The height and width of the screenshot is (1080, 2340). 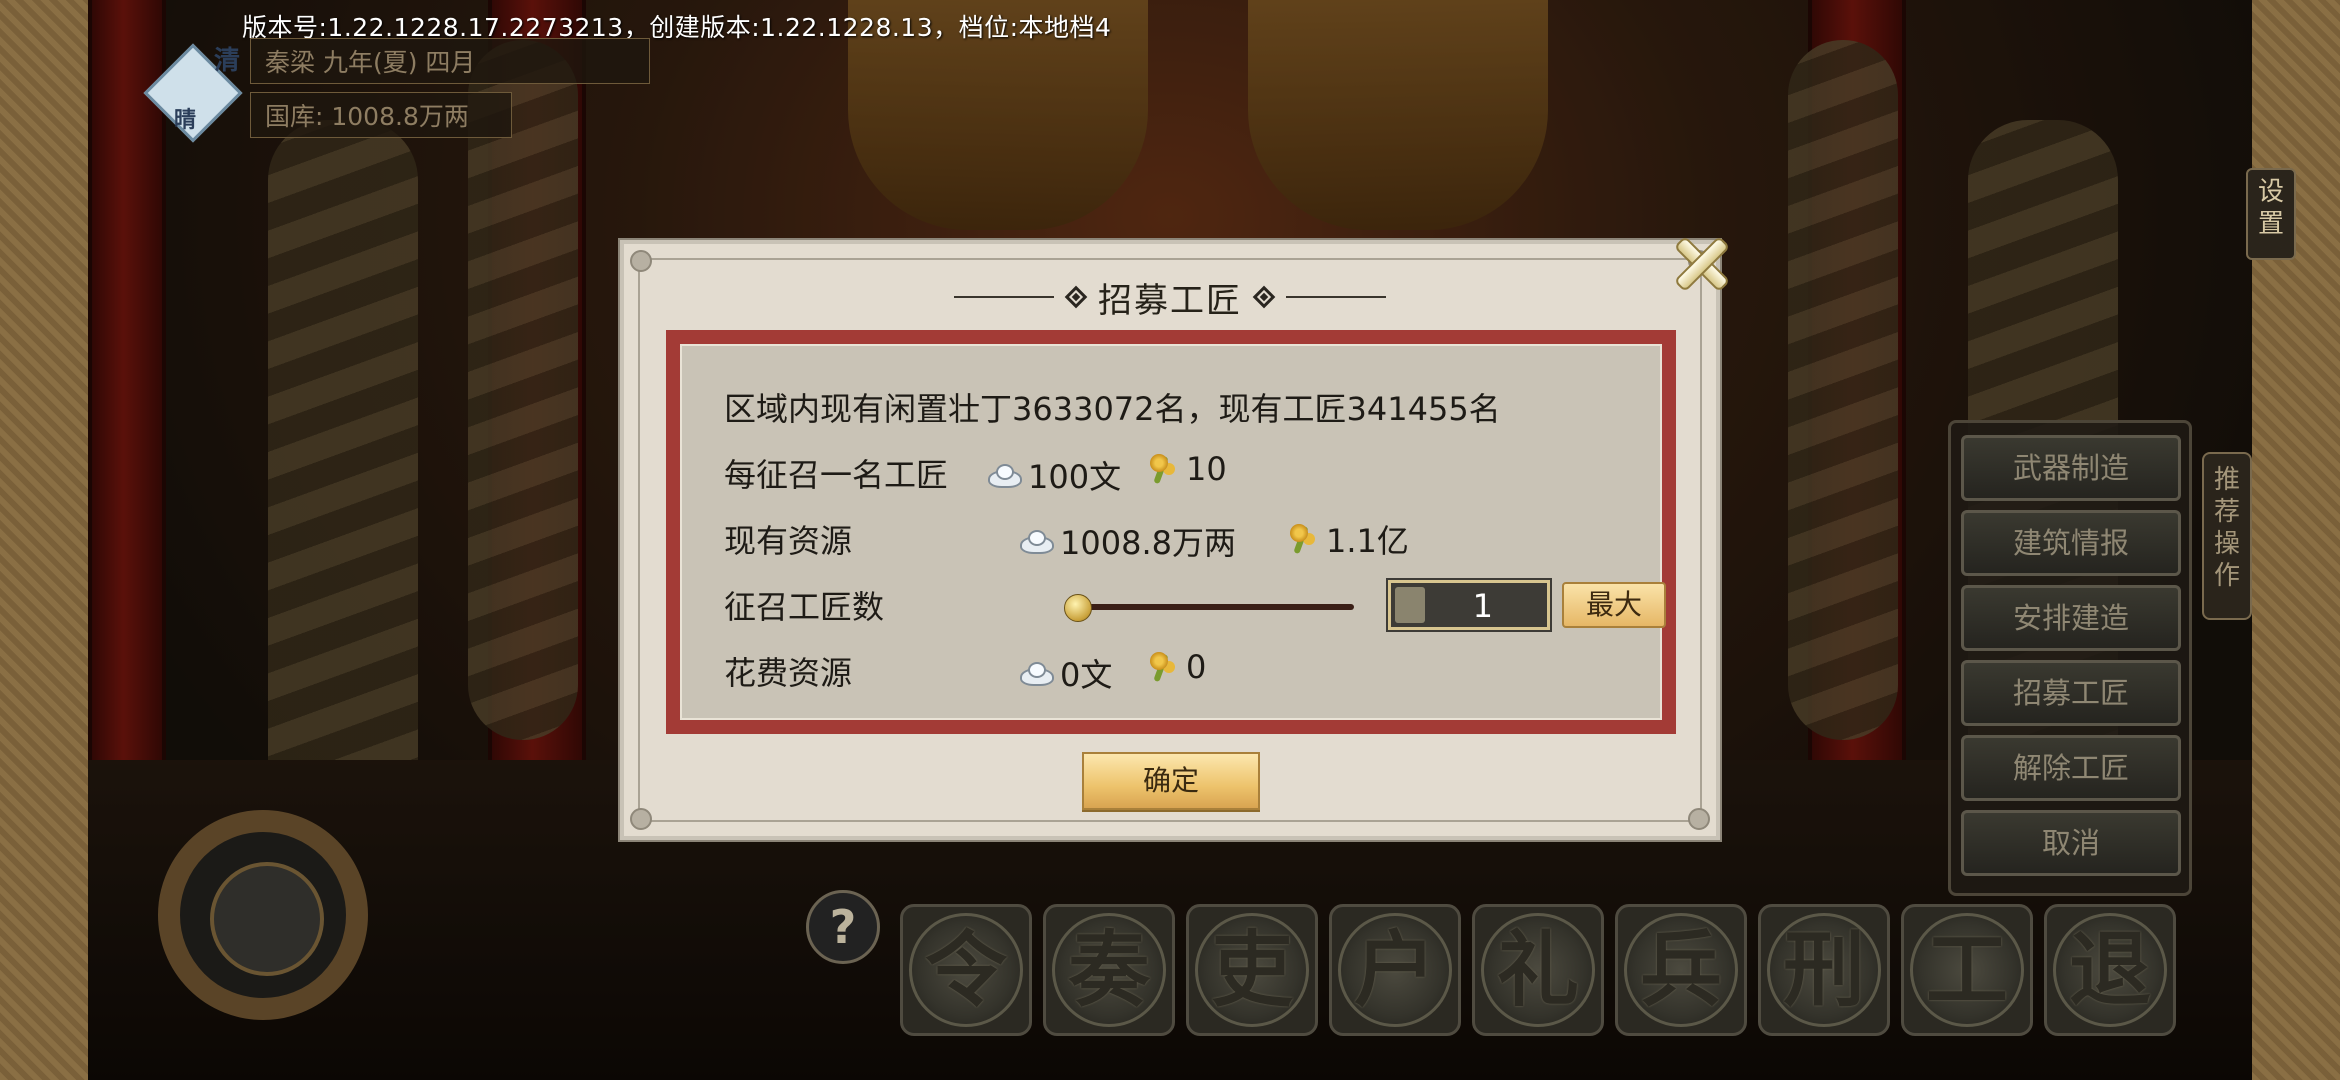 I want to click on recruit-count-value: 1, so click(x=1482, y=606).